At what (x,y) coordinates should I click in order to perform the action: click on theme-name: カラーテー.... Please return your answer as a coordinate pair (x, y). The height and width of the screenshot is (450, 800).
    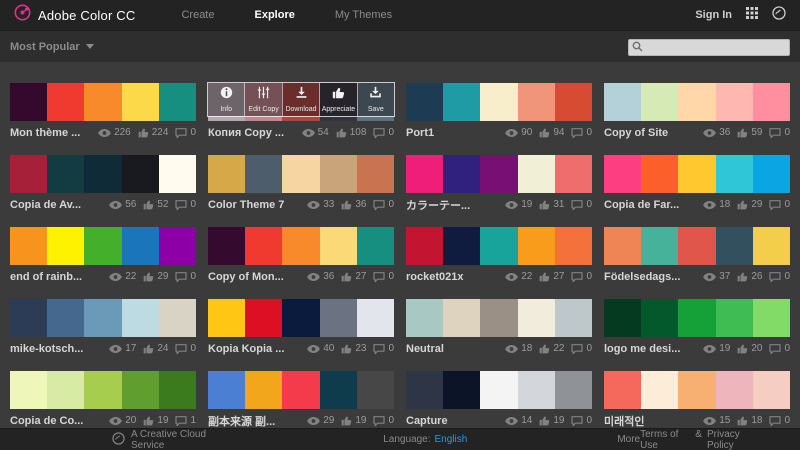
    Looking at the image, I should click on (452, 205).